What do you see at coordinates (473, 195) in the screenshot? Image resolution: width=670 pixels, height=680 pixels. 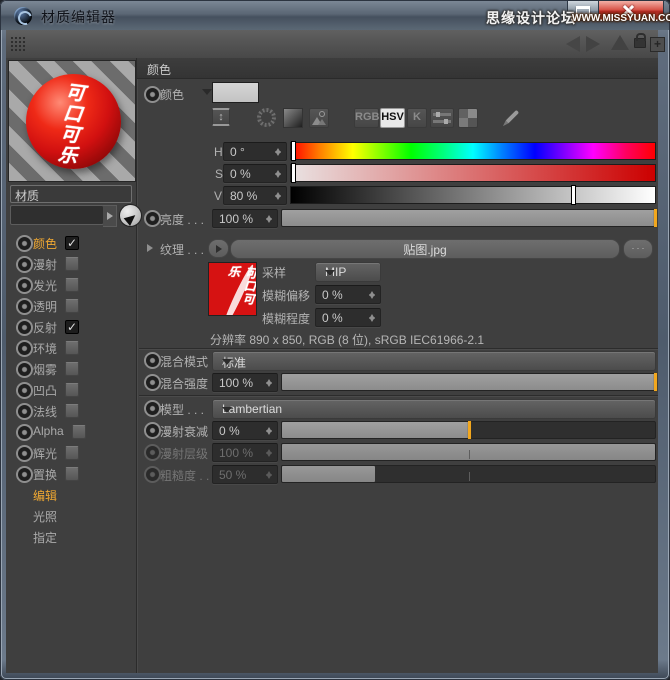 I see `value-slider` at bounding box center [473, 195].